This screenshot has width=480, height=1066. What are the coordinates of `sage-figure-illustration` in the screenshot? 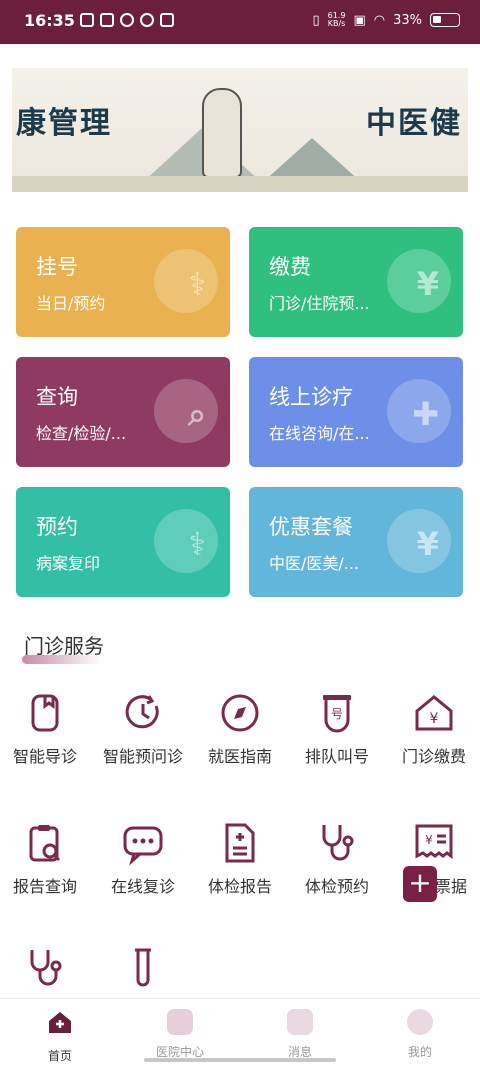 It's located at (222, 133).